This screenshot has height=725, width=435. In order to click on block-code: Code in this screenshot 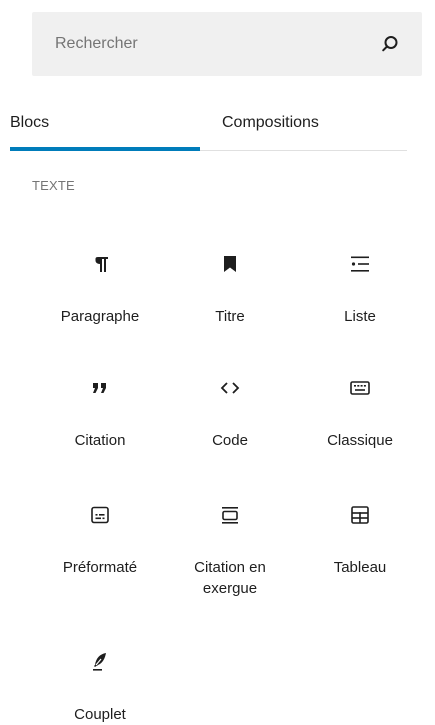, I will do `click(230, 413)`.